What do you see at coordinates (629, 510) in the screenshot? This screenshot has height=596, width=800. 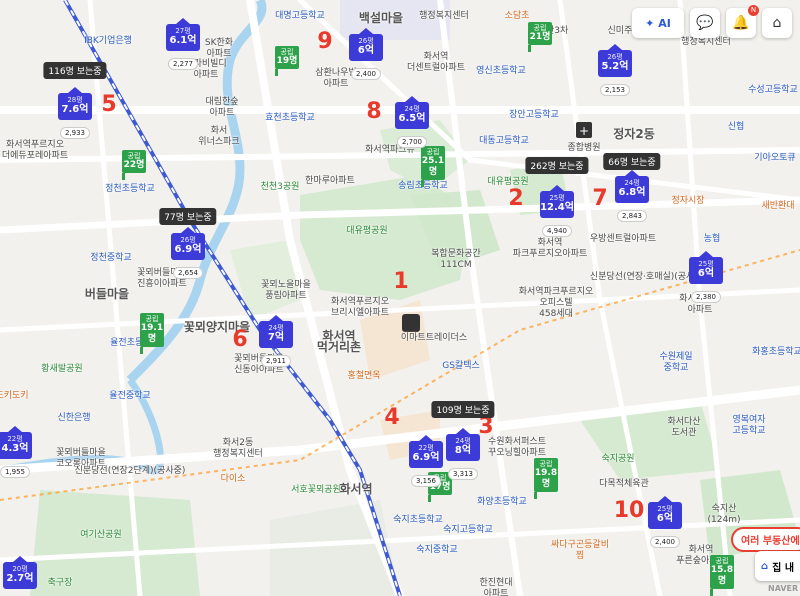 I see `annotation-number: 10` at bounding box center [629, 510].